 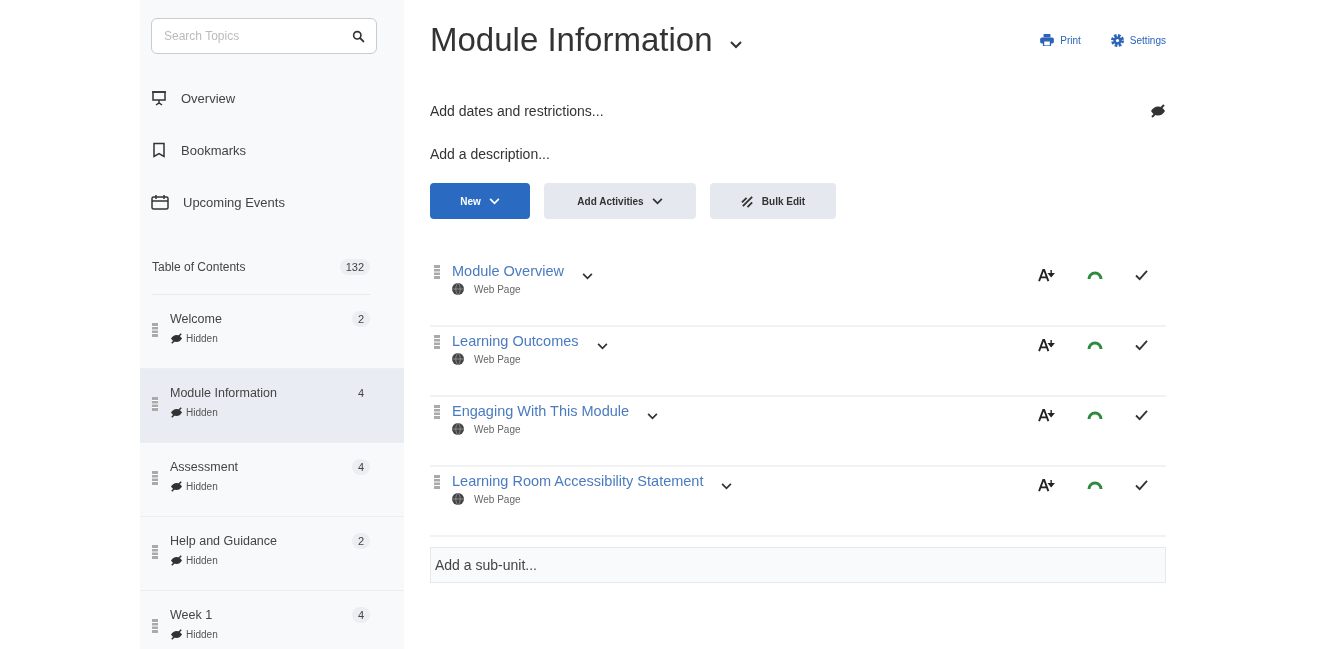 What do you see at coordinates (234, 202) in the screenshot?
I see `sidebar-link: Upcoming Events` at bounding box center [234, 202].